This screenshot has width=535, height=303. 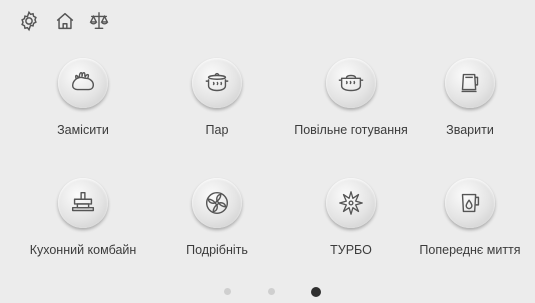 I want to click on kneading-dough-icon, so click(x=83, y=83).